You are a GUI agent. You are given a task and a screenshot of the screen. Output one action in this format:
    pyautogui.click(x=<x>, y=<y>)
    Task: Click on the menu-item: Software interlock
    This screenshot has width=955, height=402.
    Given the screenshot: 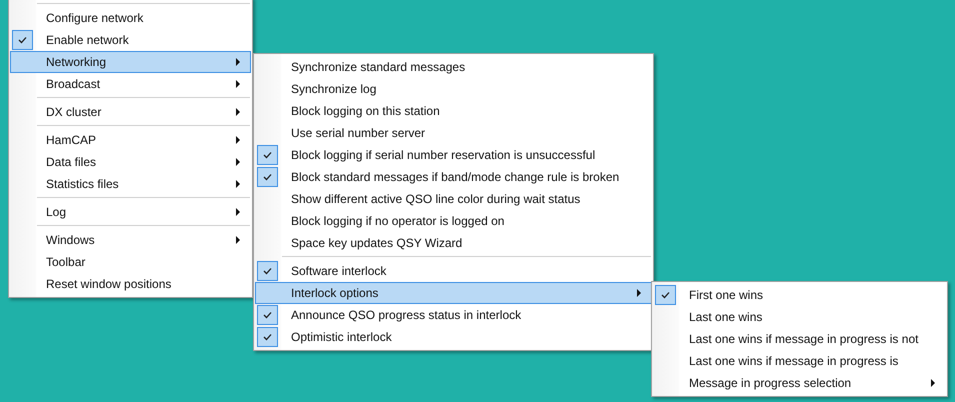 What is the action you would take?
    pyautogui.click(x=453, y=271)
    